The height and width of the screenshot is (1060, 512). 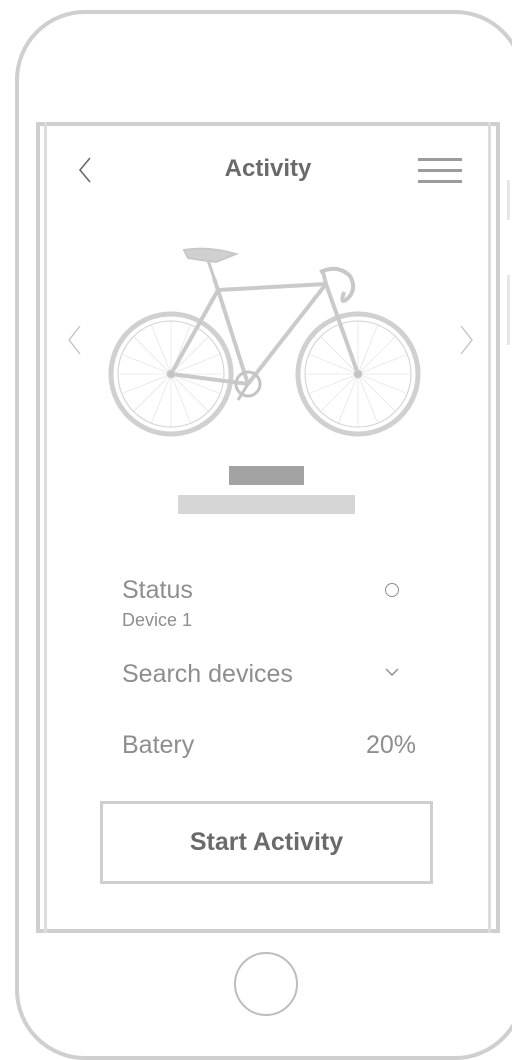 I want to click on start-activity-button: Start Activity, so click(x=266, y=842).